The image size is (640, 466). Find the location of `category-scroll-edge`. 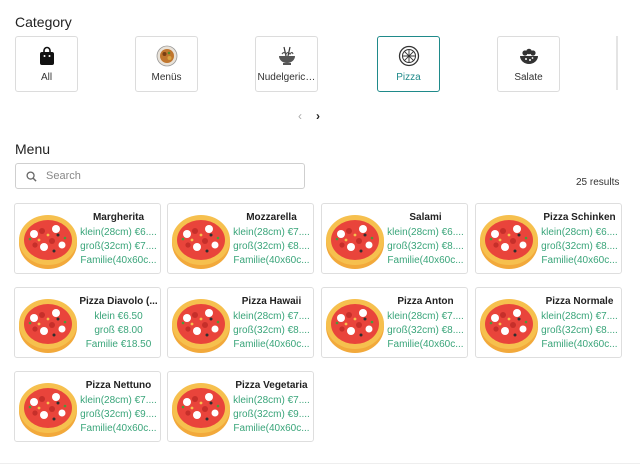

category-scroll-edge is located at coordinates (617, 63).